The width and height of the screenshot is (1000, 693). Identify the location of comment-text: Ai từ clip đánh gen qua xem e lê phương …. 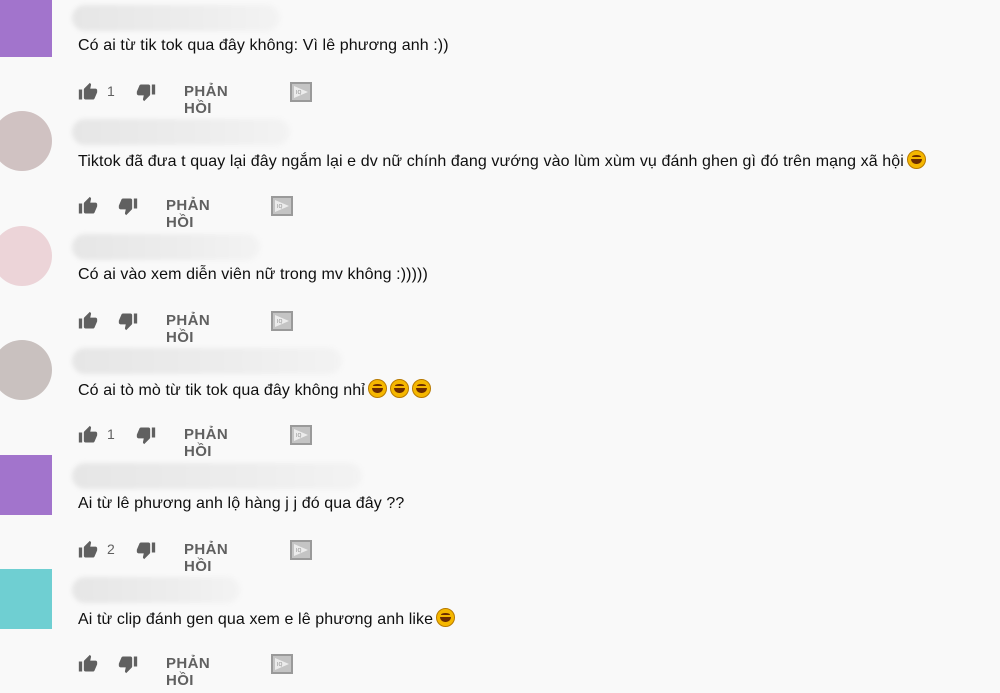
(267, 619).